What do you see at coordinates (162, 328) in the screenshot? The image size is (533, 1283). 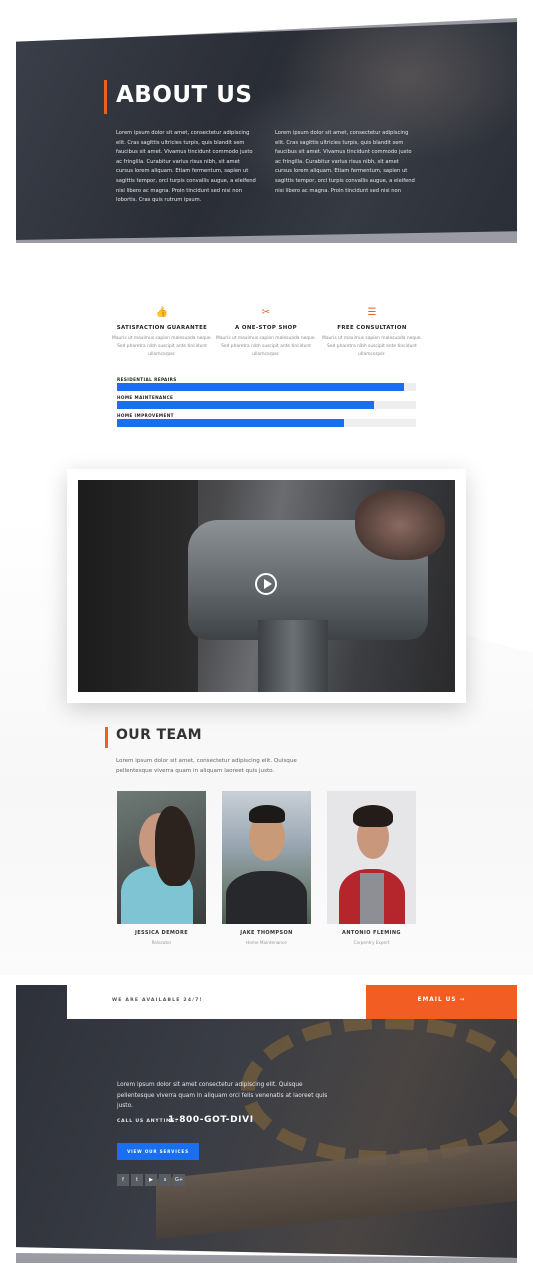 I see `feature-title: SATISFACTION GUARANTEE` at bounding box center [162, 328].